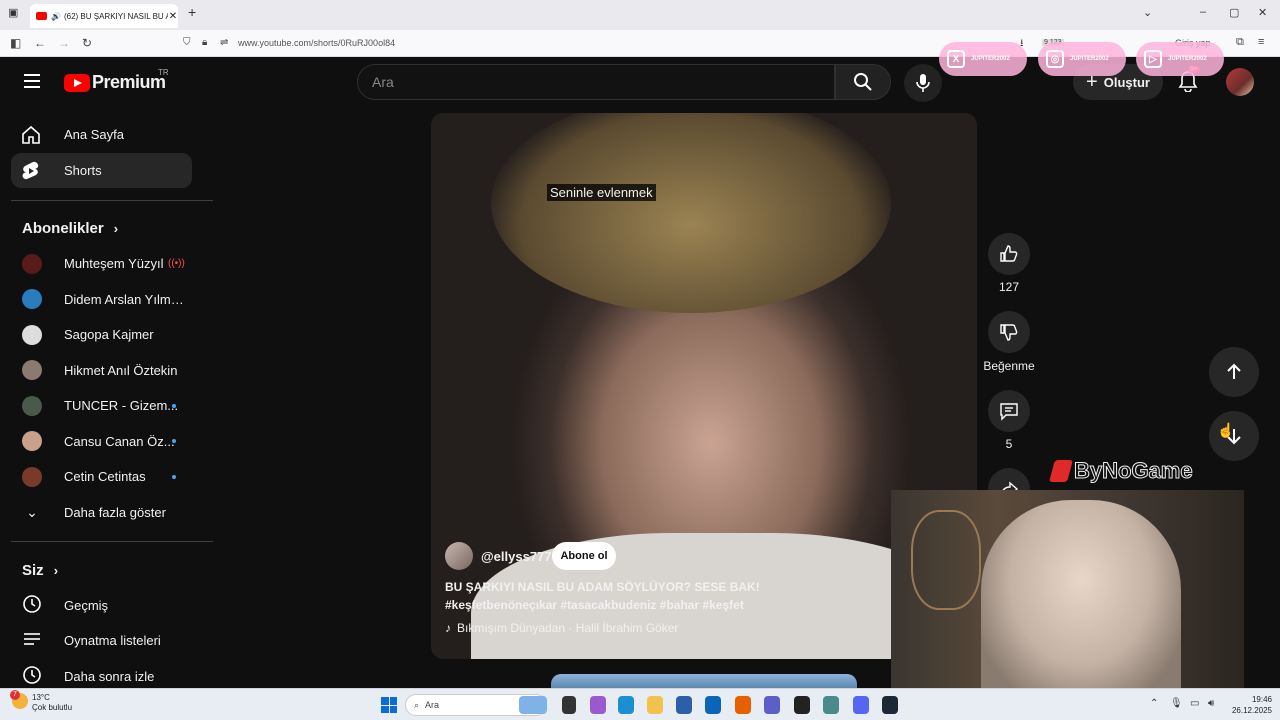 Image resolution: width=1280 pixels, height=720 pixels. I want to click on speaker-icon: 🔊, so click(56, 16).